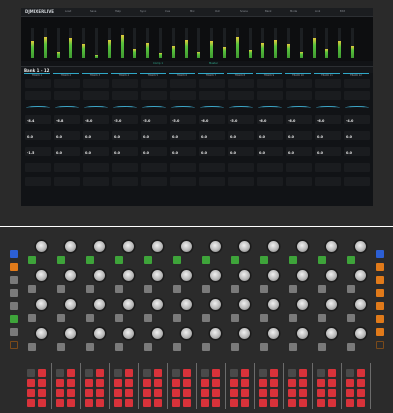 The width and height of the screenshot is (393, 413). What do you see at coordinates (328, 141) in the screenshot?
I see `channel-strip: -6.0 0.0 0.0` at bounding box center [328, 141].